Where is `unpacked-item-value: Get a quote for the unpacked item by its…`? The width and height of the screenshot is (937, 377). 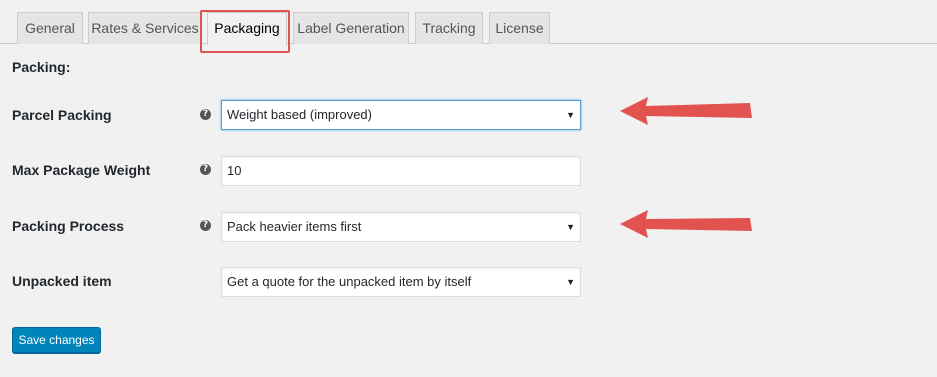 unpacked-item-value: Get a quote for the unpacked item by its… is located at coordinates (349, 281).